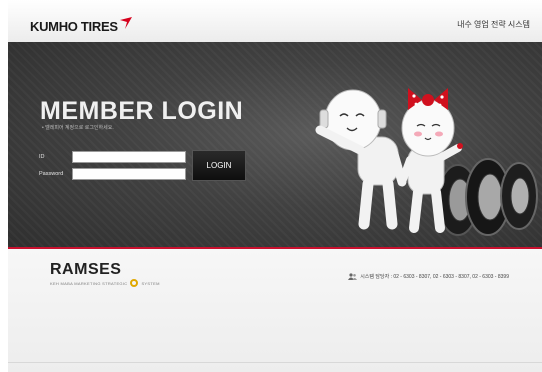 This screenshot has height=372, width=542. What do you see at coordinates (142, 111) in the screenshot?
I see `login-title: MEMBER LOGIN` at bounding box center [142, 111].